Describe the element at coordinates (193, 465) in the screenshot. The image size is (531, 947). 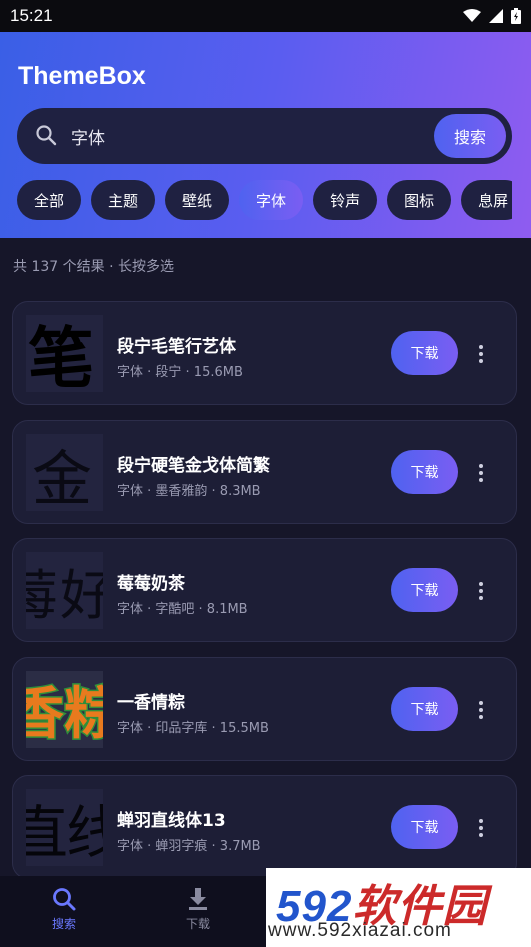
I see `item-title: 段宁硬笔金戈体简繁` at that location.